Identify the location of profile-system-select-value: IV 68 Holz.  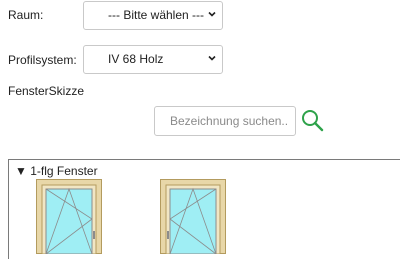
(136, 59).